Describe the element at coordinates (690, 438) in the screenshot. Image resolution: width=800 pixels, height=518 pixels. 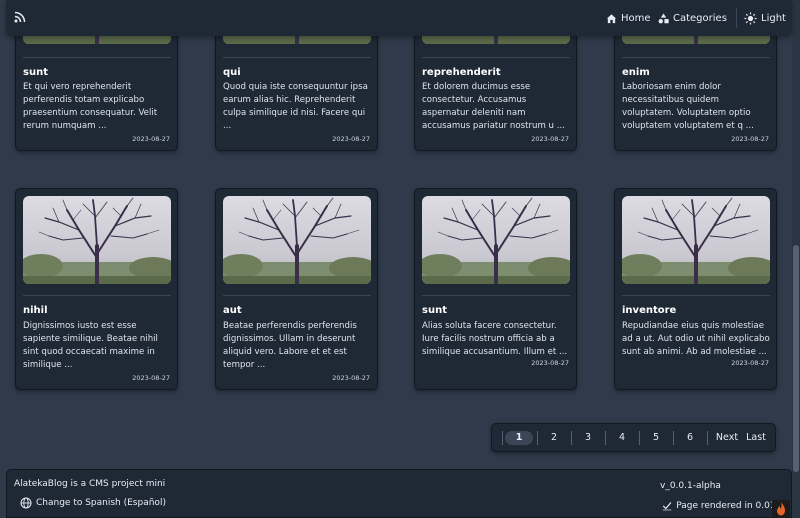
I see `page-link-6: 6` at that location.